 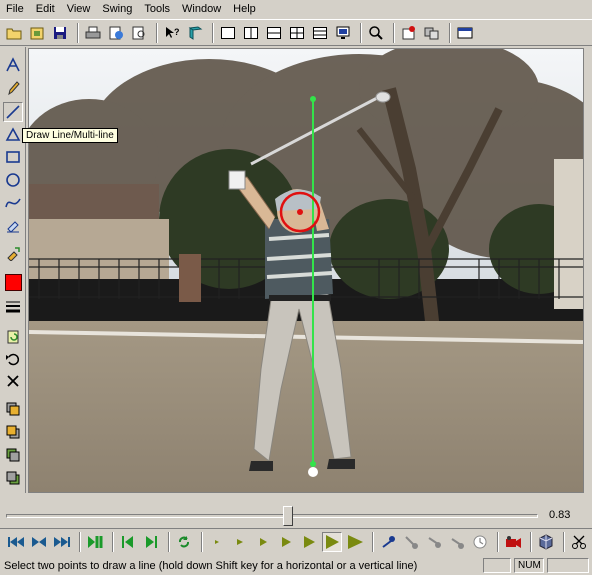 What do you see at coordinates (128, 542) in the screenshot?
I see `previous-mark-icon` at bounding box center [128, 542].